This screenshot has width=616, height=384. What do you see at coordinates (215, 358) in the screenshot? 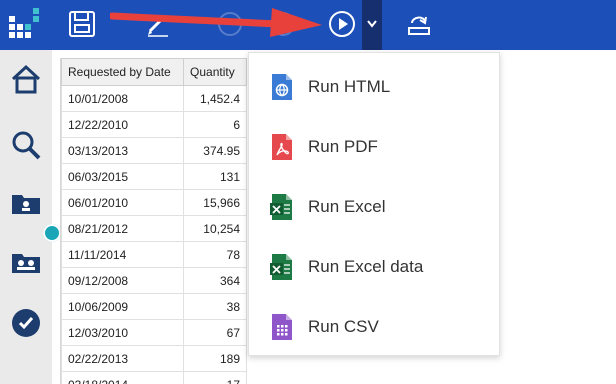
I see `cell-quantity: 189` at bounding box center [215, 358].